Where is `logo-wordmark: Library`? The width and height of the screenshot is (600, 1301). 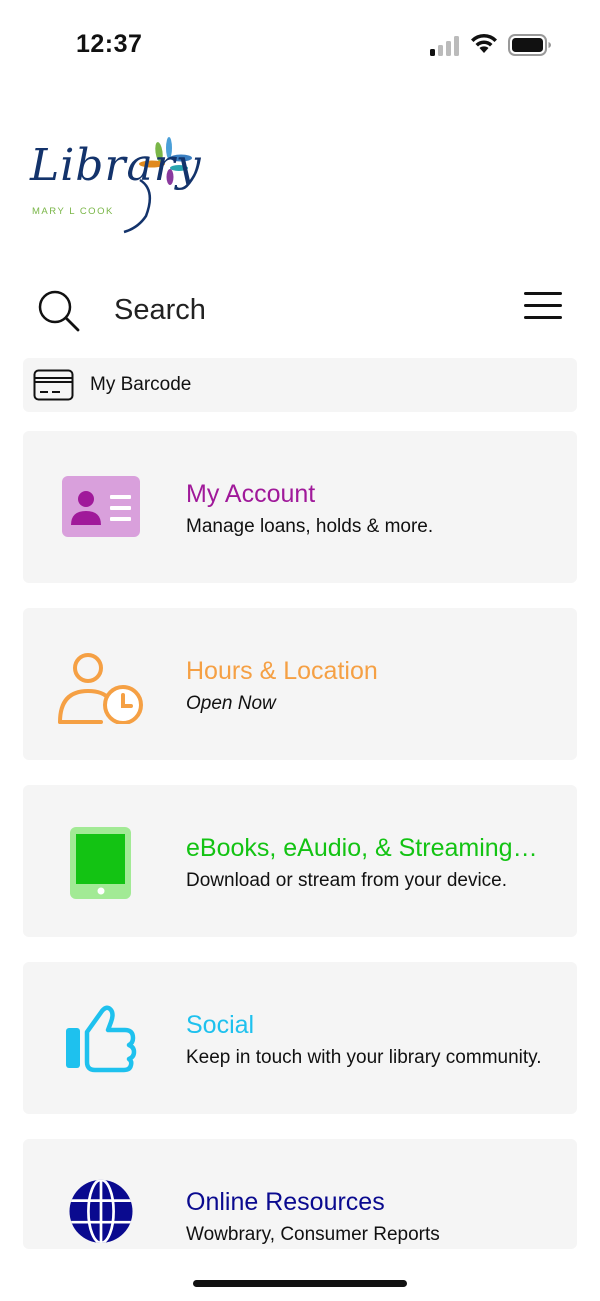
logo-wordmark: Library is located at coordinates (116, 165).